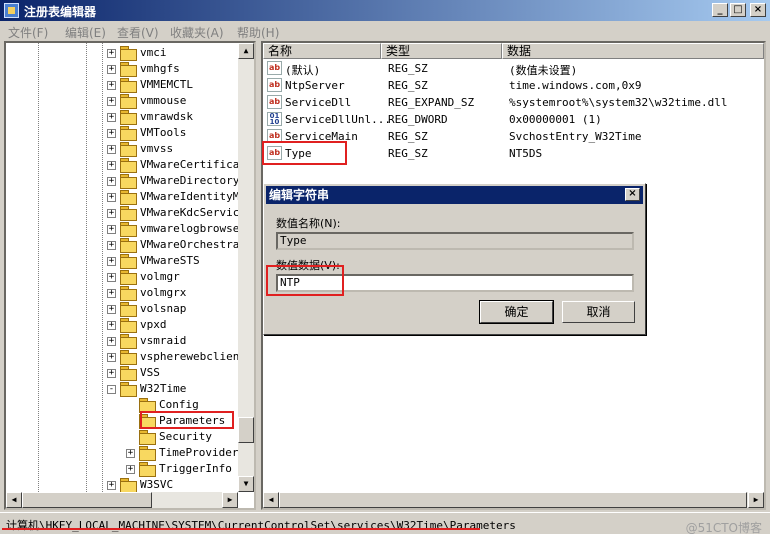 The image size is (770, 534). Describe the element at coordinates (28, 32) in the screenshot. I see `menu-file: 文件(F)` at that location.